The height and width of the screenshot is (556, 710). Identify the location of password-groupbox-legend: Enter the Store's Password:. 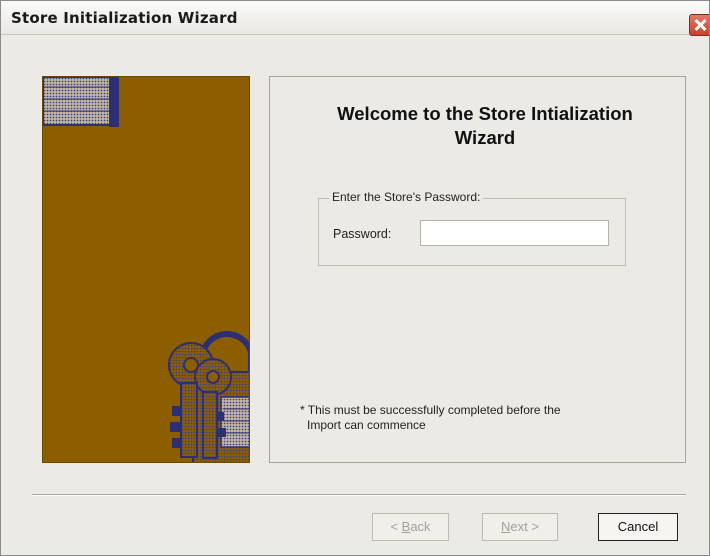
(406, 197).